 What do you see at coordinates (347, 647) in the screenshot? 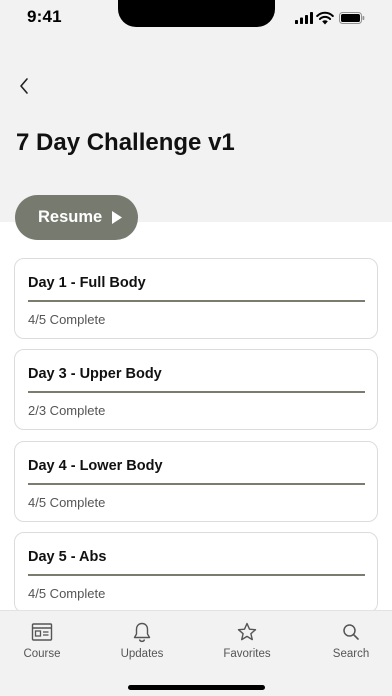
I see `tab-search: Search` at bounding box center [347, 647].